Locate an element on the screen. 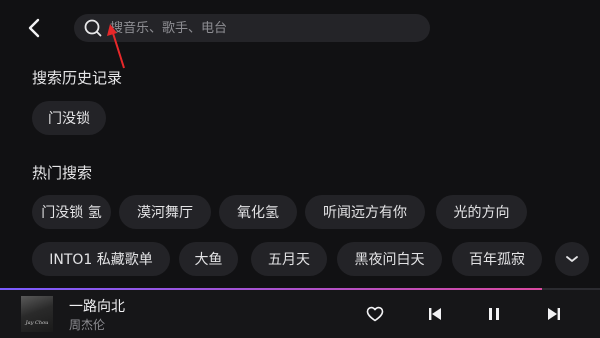 The height and width of the screenshot is (338, 600). expand-more-button is located at coordinates (572, 259).